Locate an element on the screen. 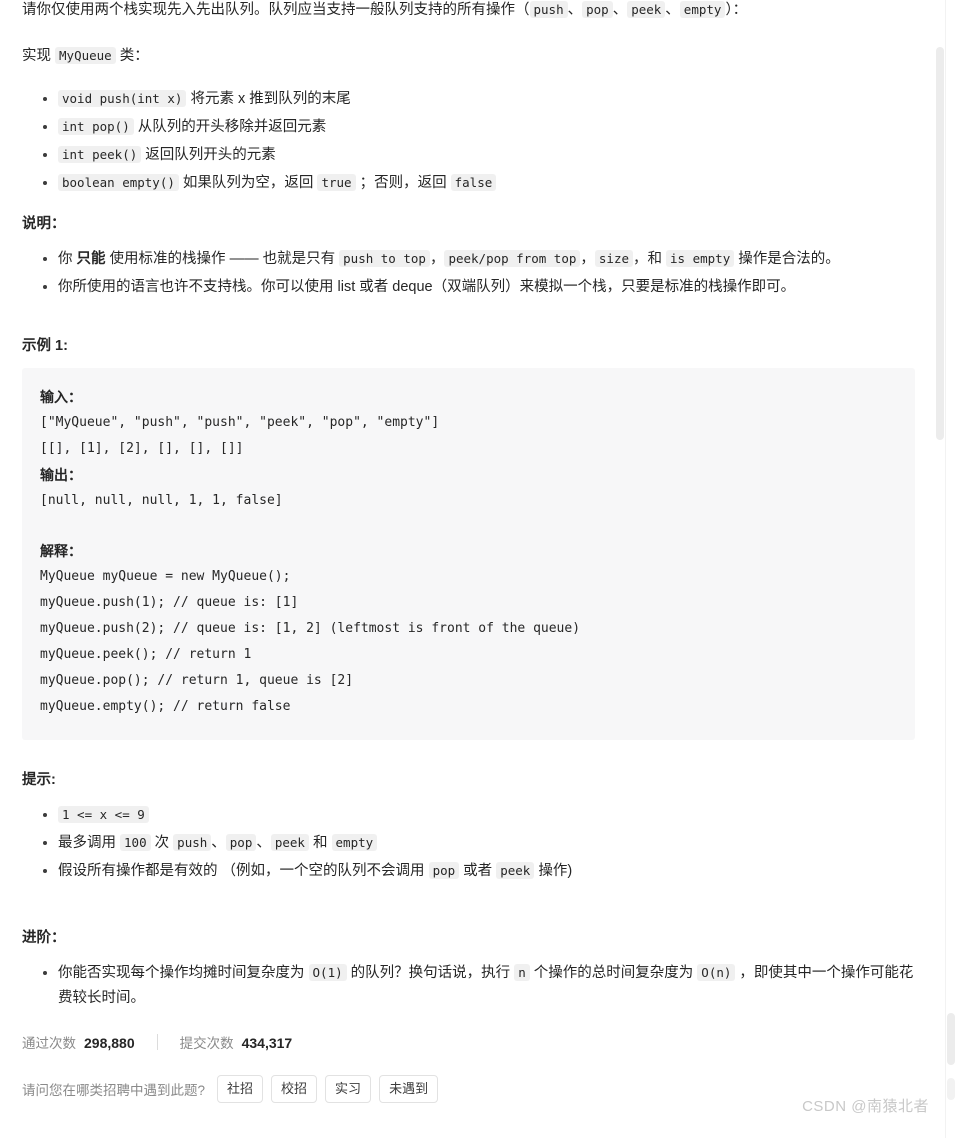 This screenshot has width=957, height=1138. advanced-c: 个操作的总时间复杂度为 is located at coordinates (613, 973).